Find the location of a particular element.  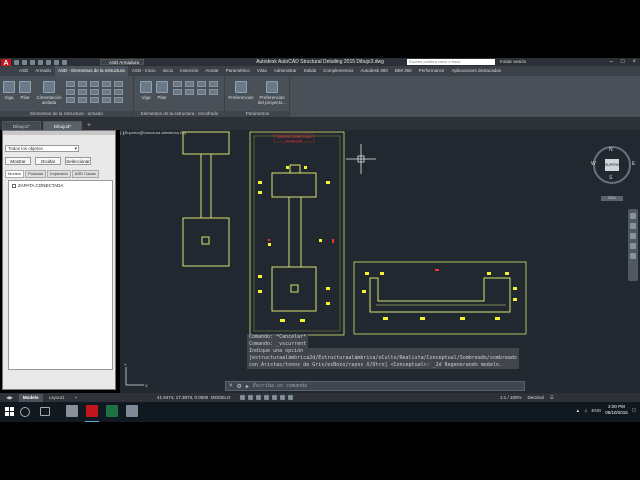

column-shaft-outline is located at coordinates (206, 186).